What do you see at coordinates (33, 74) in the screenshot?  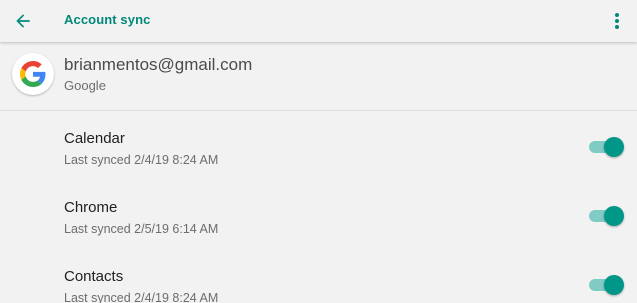 I see `google-g-icon` at bounding box center [33, 74].